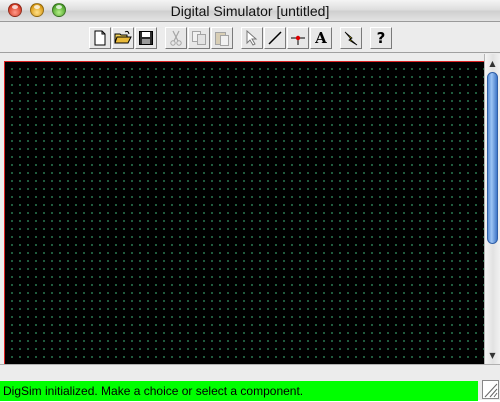 The width and height of the screenshot is (500, 402). I want to click on open-button, so click(123, 38).